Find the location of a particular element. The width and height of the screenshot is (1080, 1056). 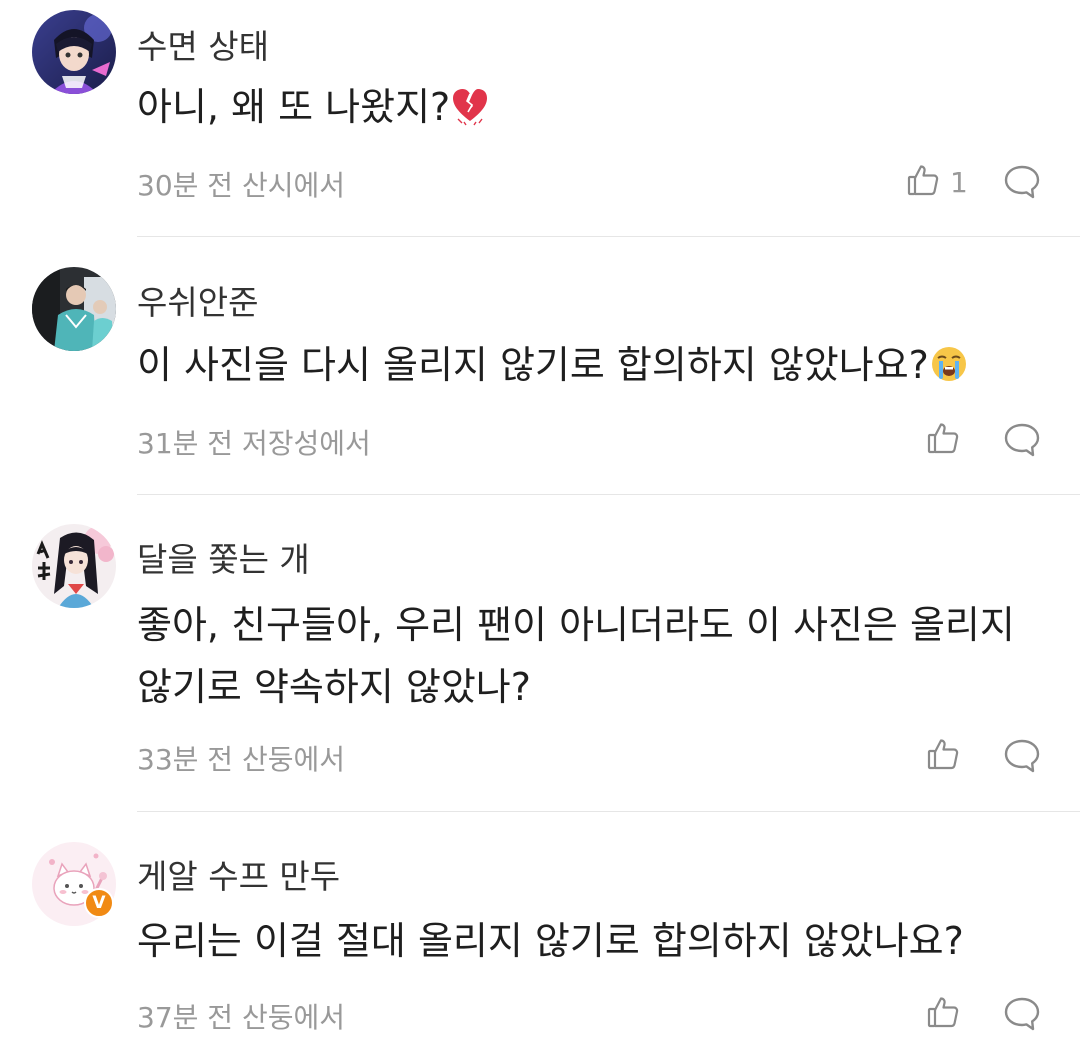

comment-meta: 33분 전 산둥에서 is located at coordinates (241, 759).